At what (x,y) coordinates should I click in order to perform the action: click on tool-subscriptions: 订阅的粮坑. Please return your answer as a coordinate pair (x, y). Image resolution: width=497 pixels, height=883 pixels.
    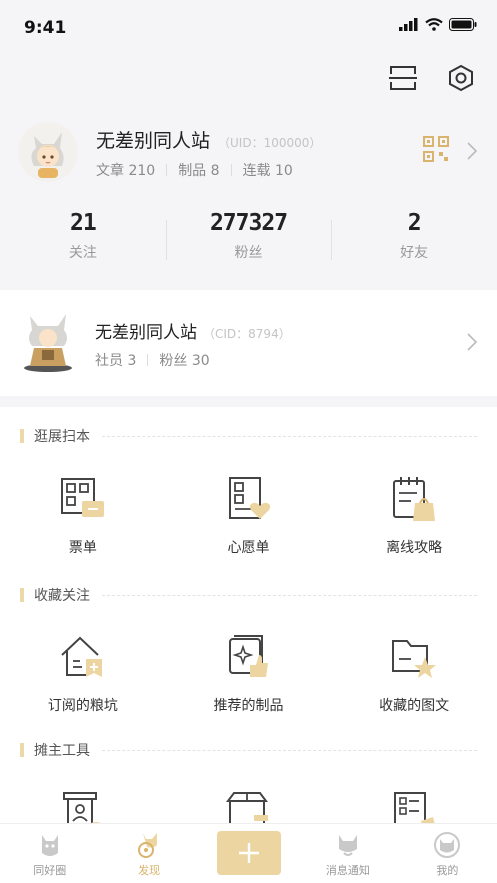
    Looking at the image, I should click on (83, 674).